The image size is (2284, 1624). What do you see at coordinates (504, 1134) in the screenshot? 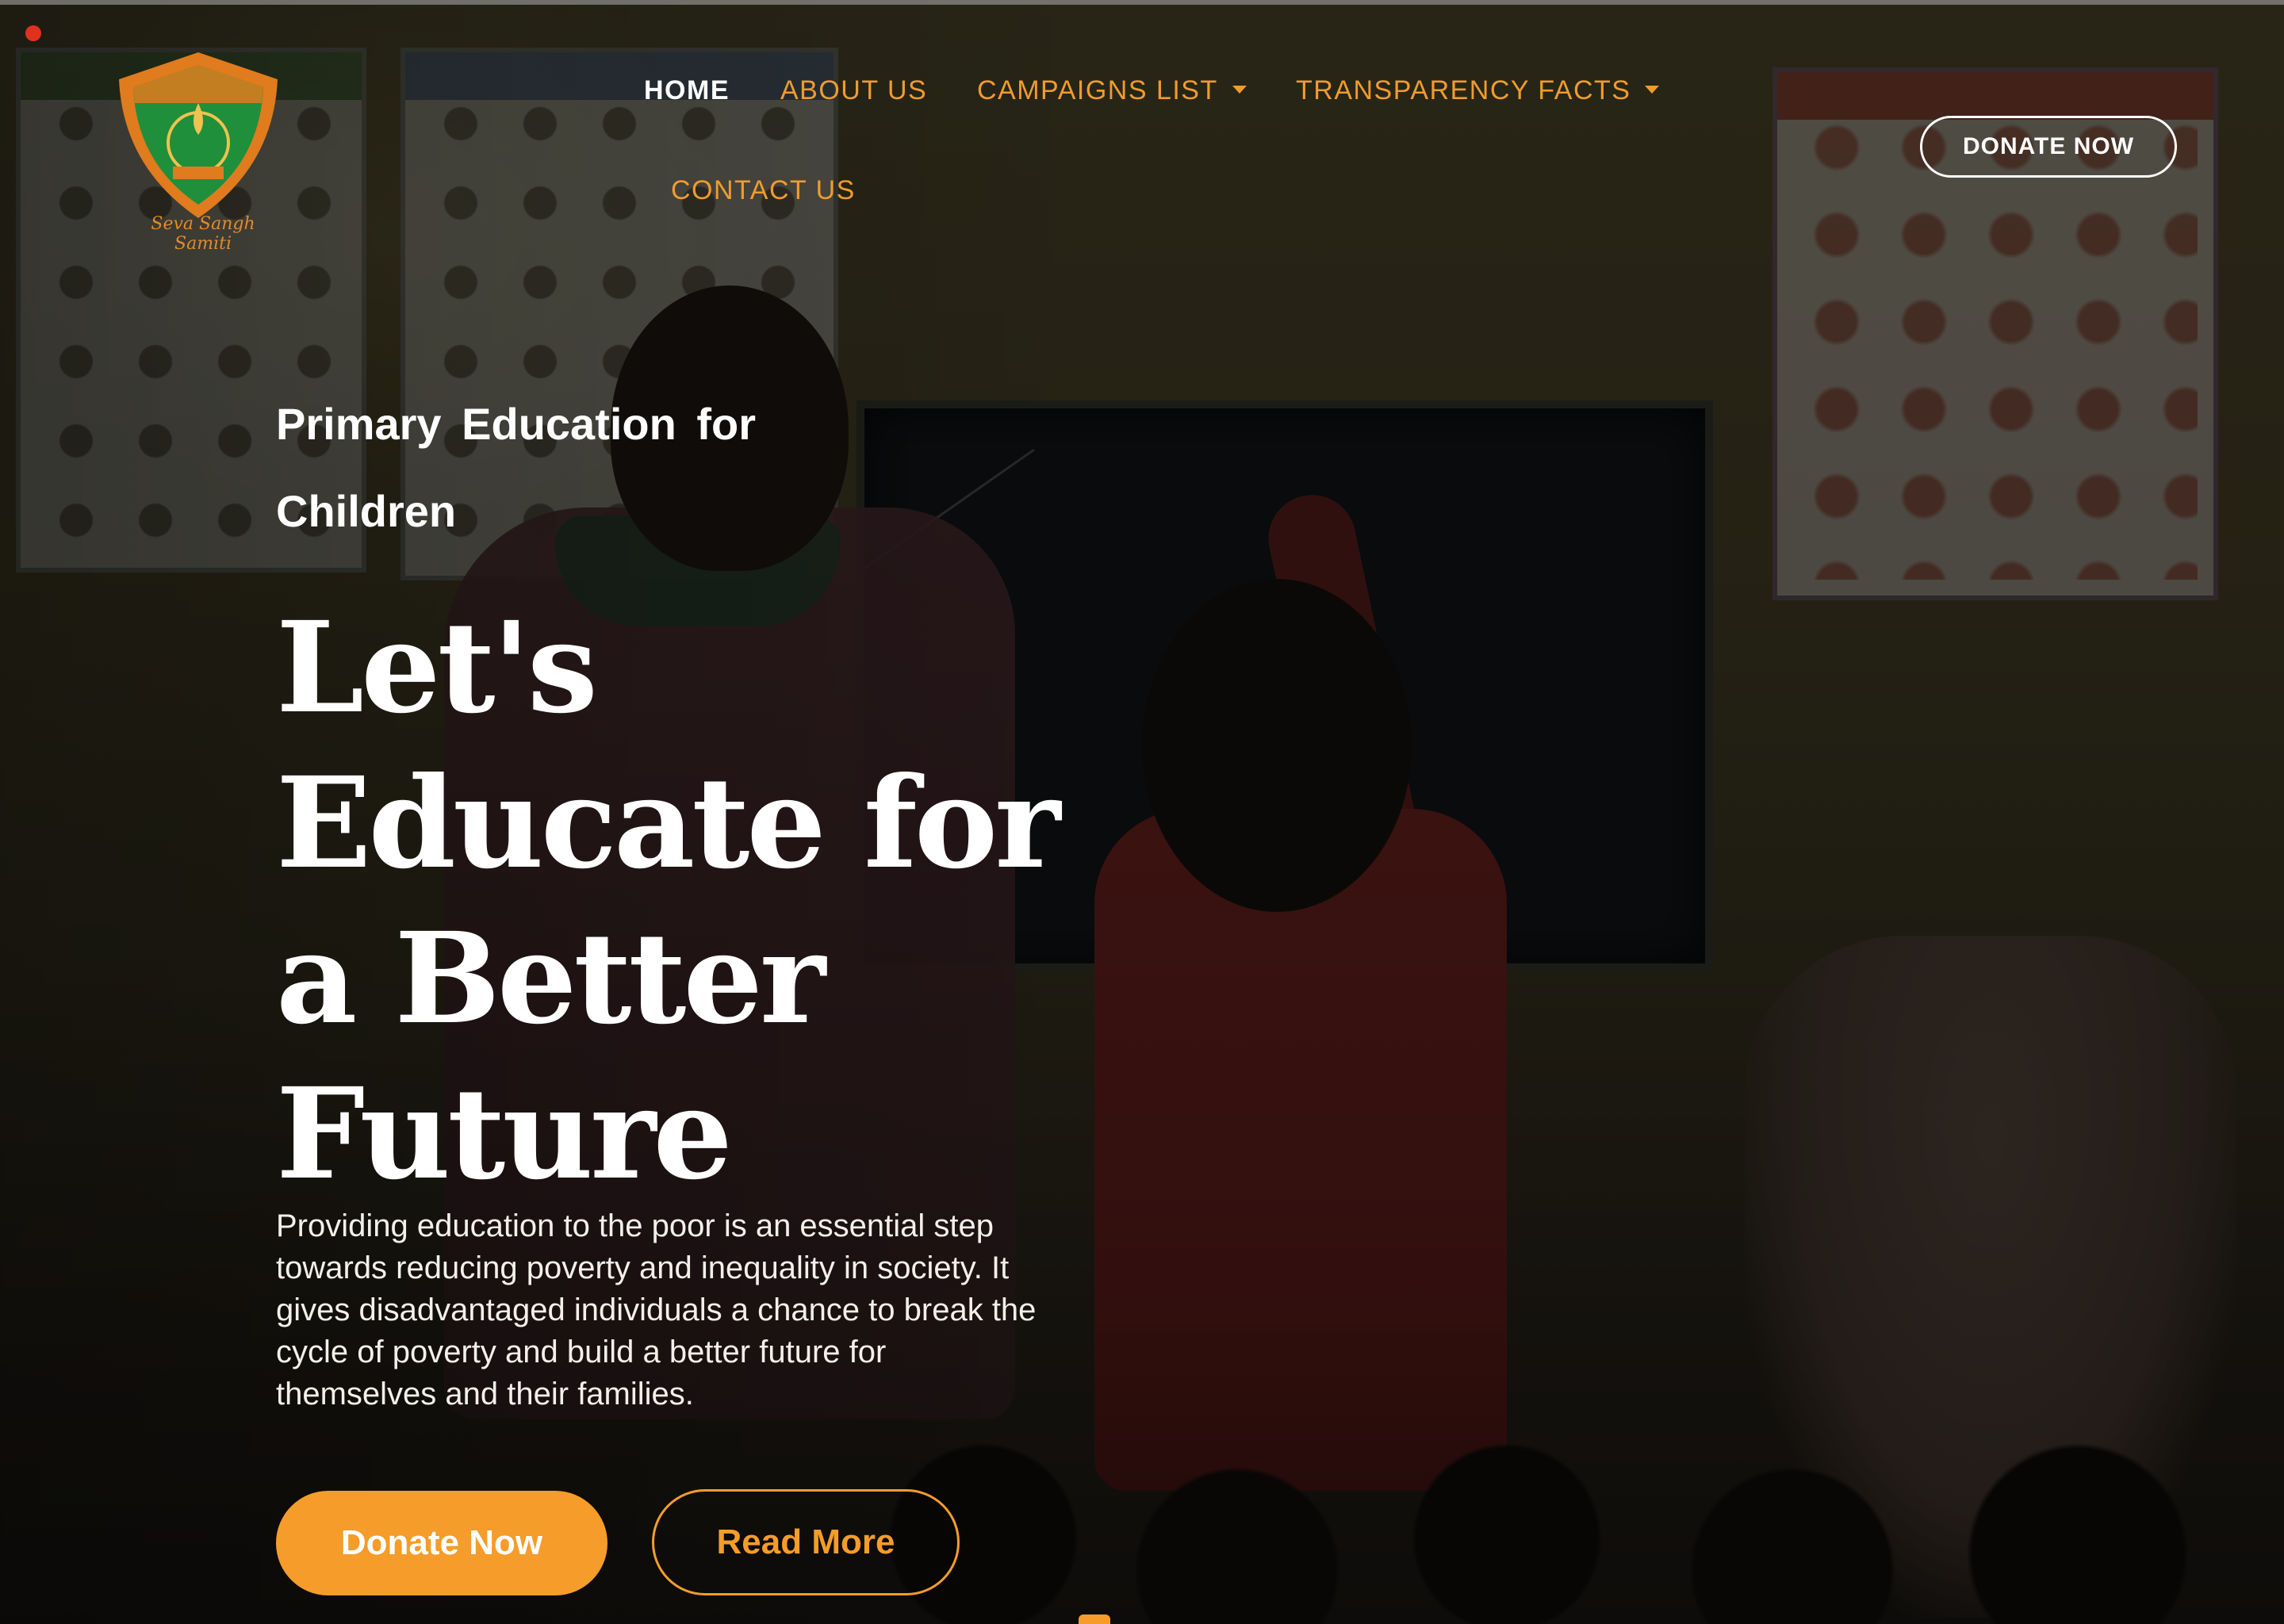
I see `headline-line: Future` at bounding box center [504, 1134].